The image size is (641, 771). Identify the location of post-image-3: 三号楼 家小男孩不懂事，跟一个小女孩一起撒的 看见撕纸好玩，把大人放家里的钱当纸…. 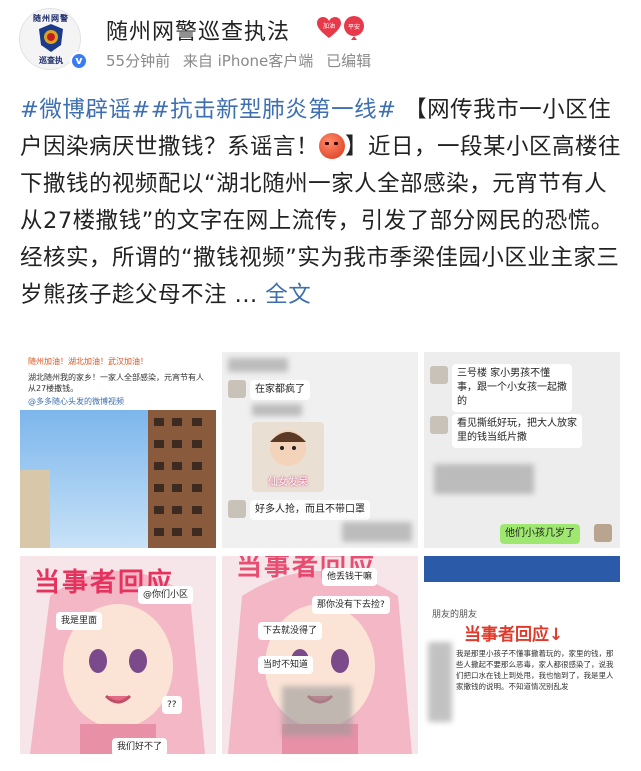
(522, 450).